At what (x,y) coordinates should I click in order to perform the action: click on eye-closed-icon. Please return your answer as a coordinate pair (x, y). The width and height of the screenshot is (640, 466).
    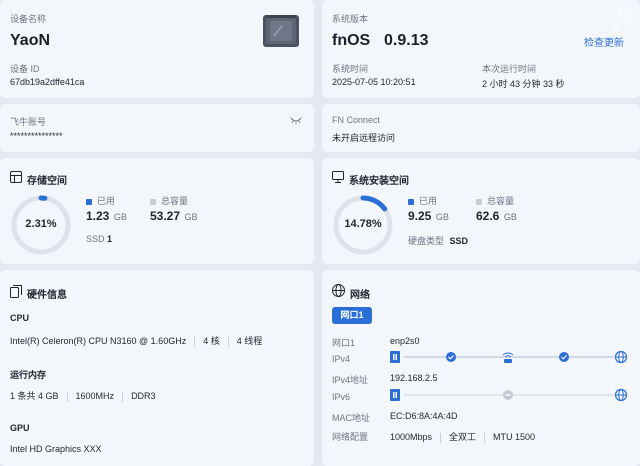
    Looking at the image, I should click on (296, 121).